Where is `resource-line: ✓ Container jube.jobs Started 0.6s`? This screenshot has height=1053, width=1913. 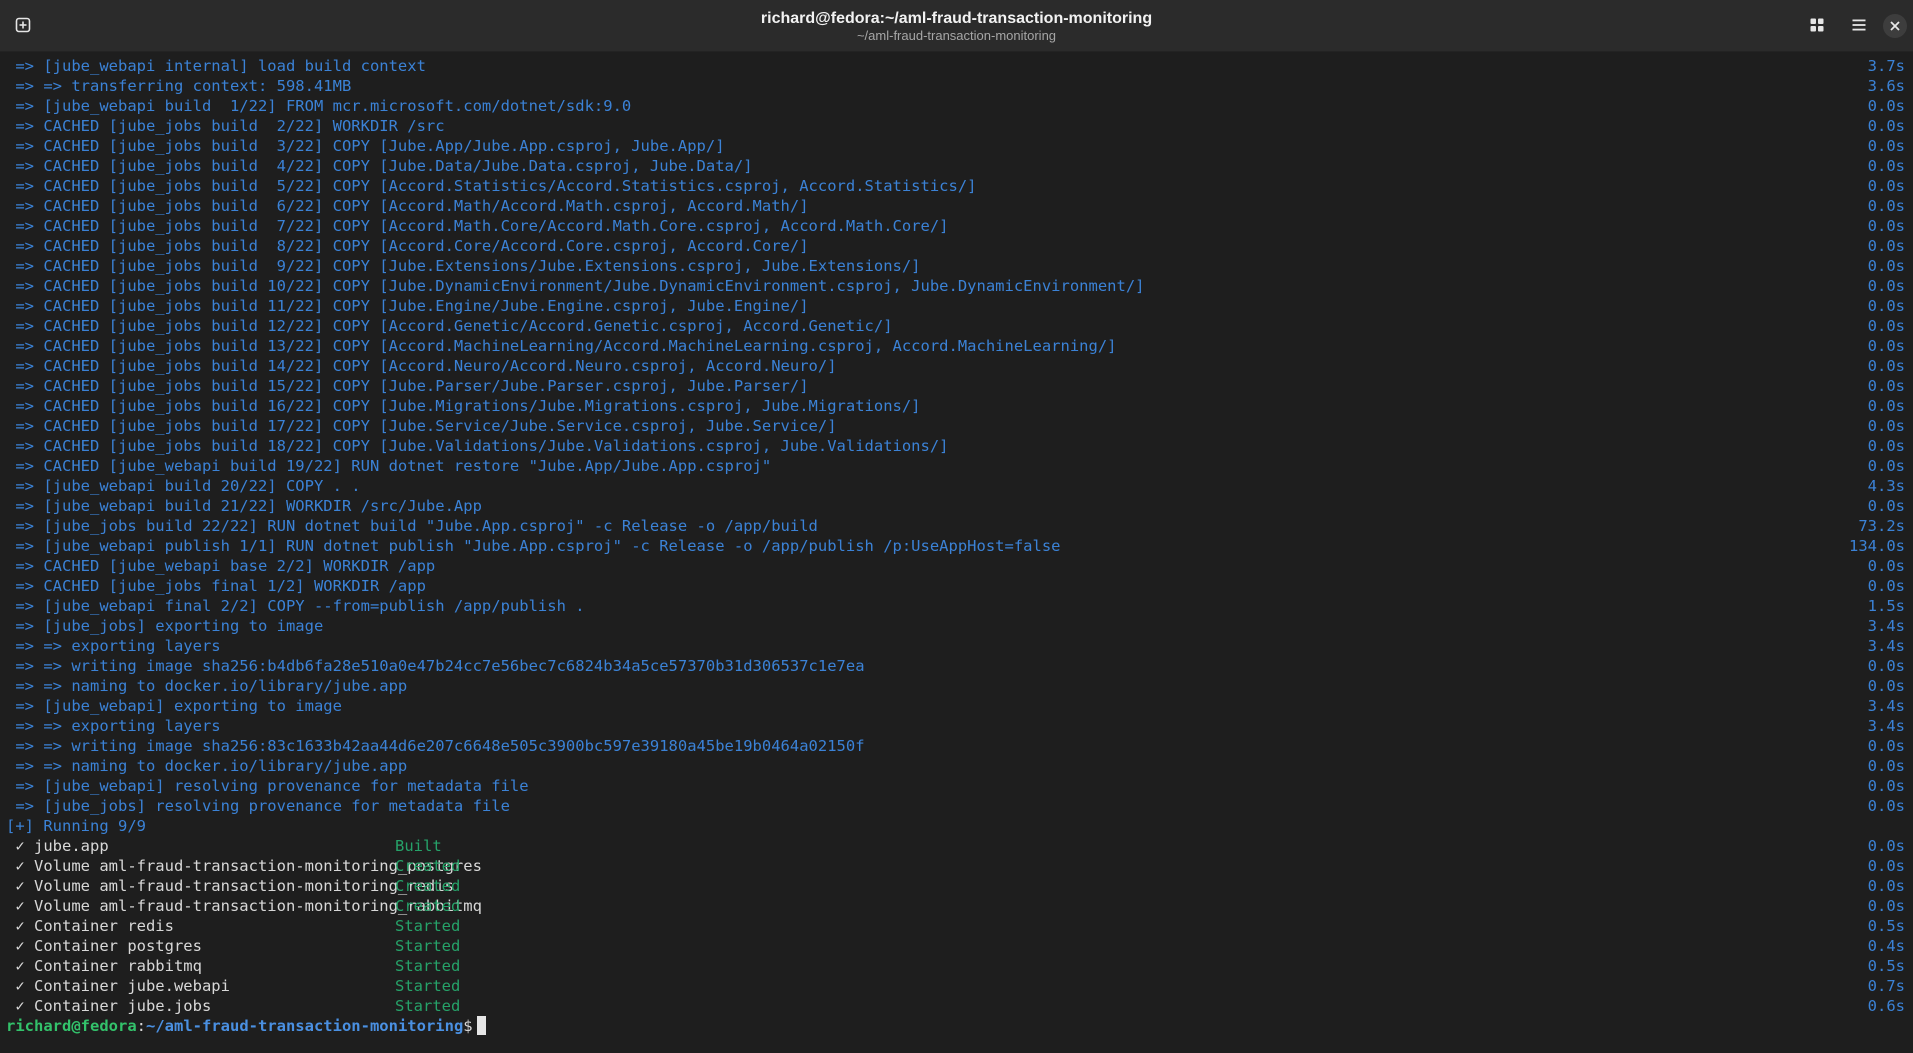 resource-line: ✓ Container jube.jobs Started 0.6s is located at coordinates (955, 1006).